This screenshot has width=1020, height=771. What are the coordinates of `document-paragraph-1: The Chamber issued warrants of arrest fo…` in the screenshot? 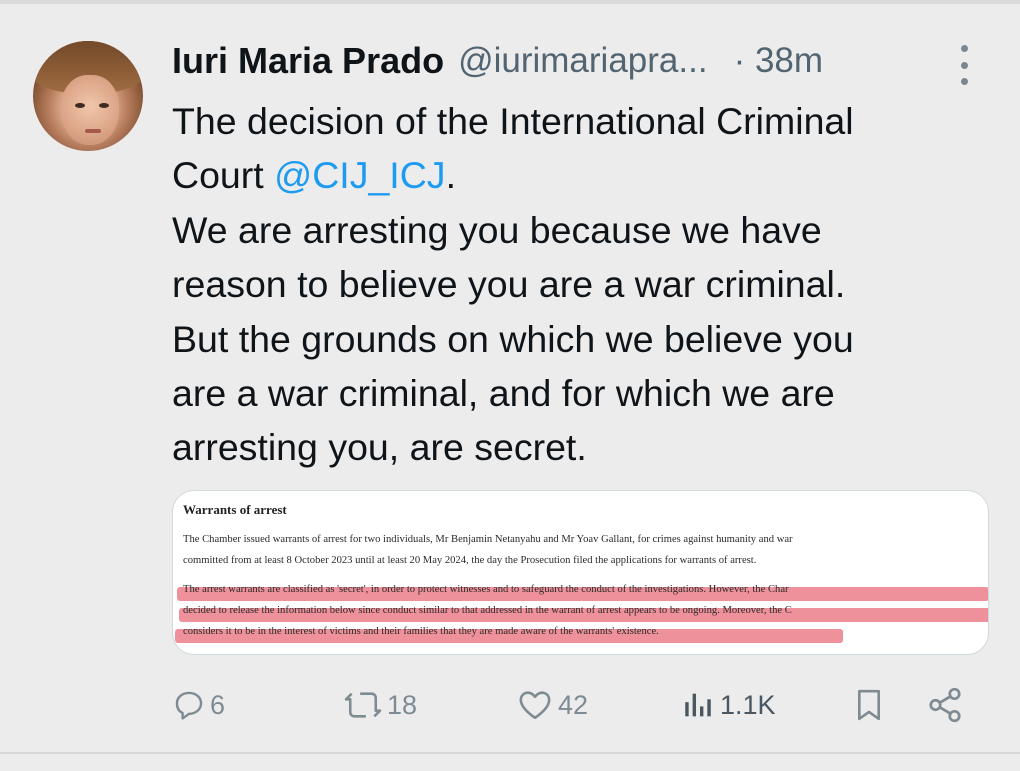 It's located at (488, 550).